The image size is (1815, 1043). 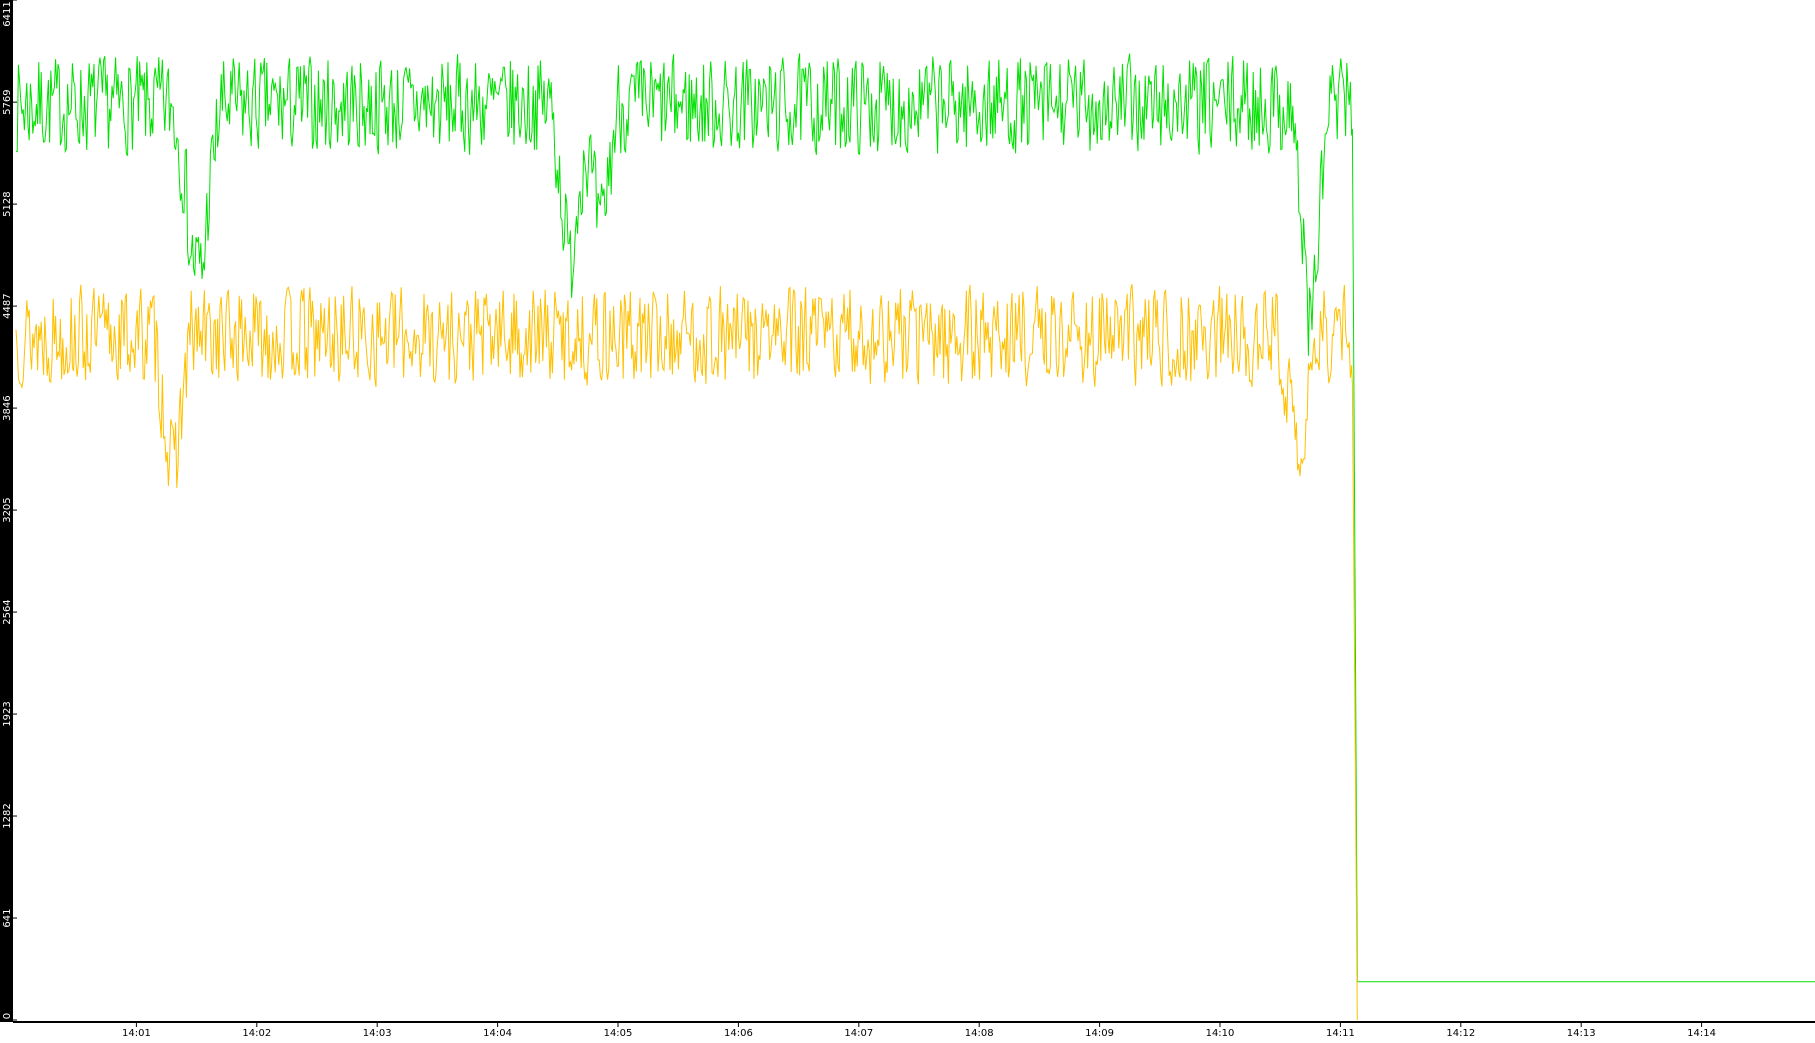 What do you see at coordinates (497, 1033) in the screenshot?
I see `x-tick-label: 14:04` at bounding box center [497, 1033].